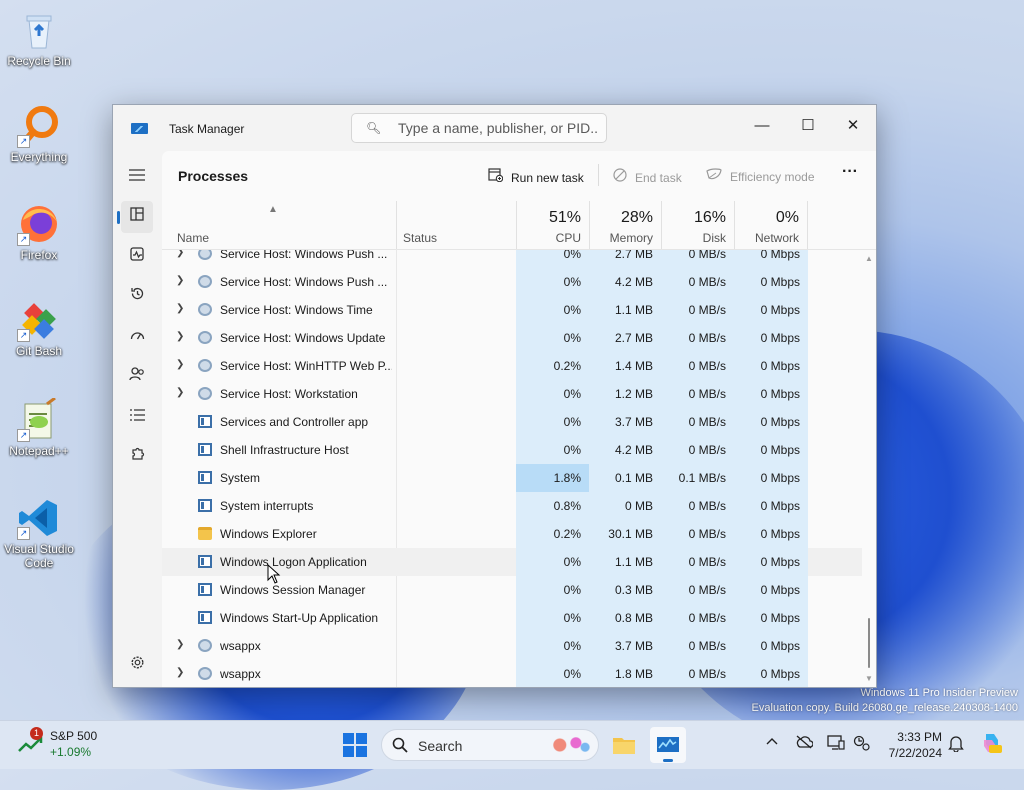  Describe the element at coordinates (625, 225) in the screenshot. I see `column-header-memory: 28% Memory` at that location.